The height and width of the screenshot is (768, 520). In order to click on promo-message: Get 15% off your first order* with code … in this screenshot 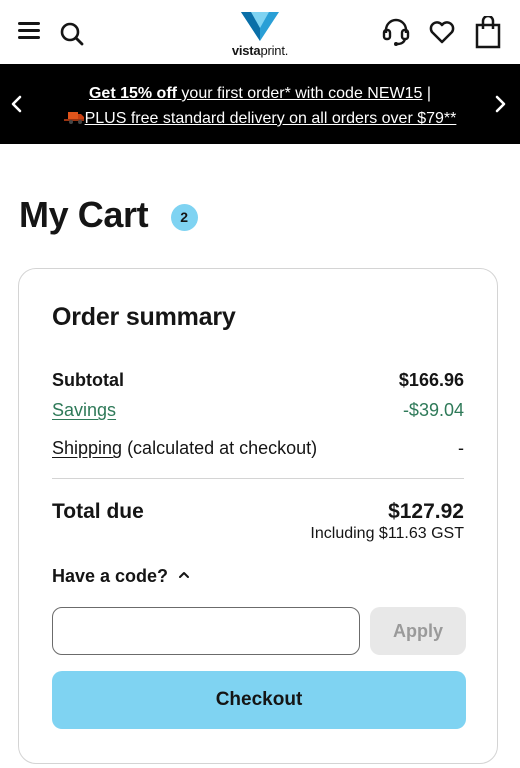, I will do `click(260, 106)`.